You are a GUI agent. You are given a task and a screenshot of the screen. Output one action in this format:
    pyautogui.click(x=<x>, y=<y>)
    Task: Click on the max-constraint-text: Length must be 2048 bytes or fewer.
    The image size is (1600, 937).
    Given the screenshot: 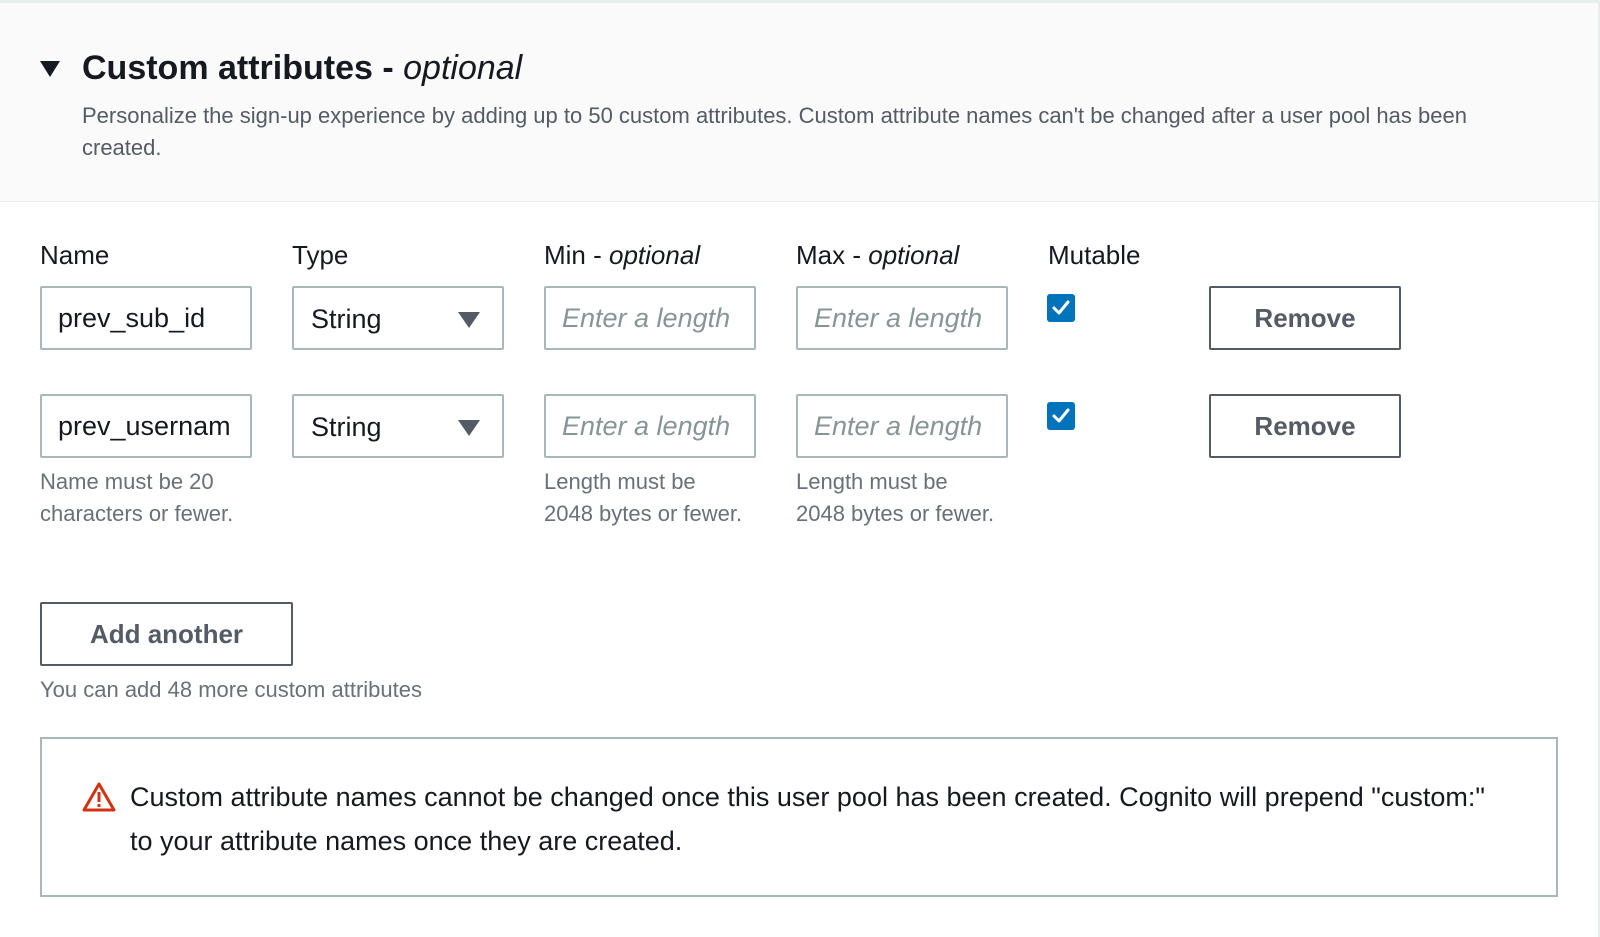 What is the action you would take?
    pyautogui.click(x=895, y=497)
    